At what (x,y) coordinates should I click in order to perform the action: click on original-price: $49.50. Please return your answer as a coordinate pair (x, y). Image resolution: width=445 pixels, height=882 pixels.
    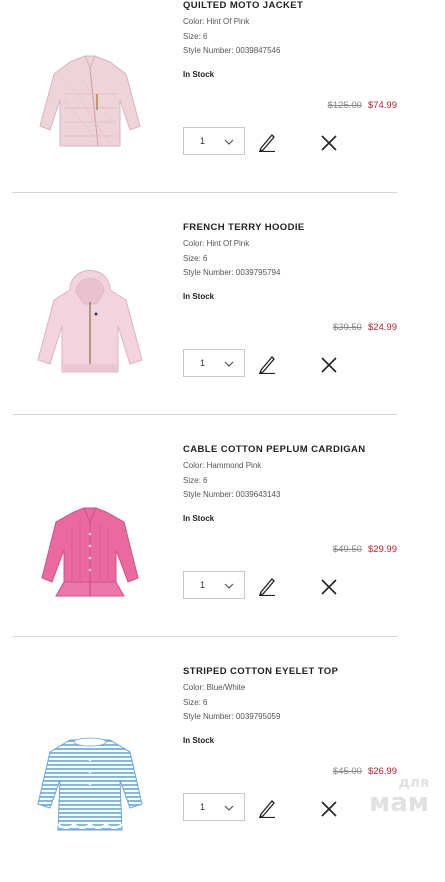
    Looking at the image, I should click on (347, 549).